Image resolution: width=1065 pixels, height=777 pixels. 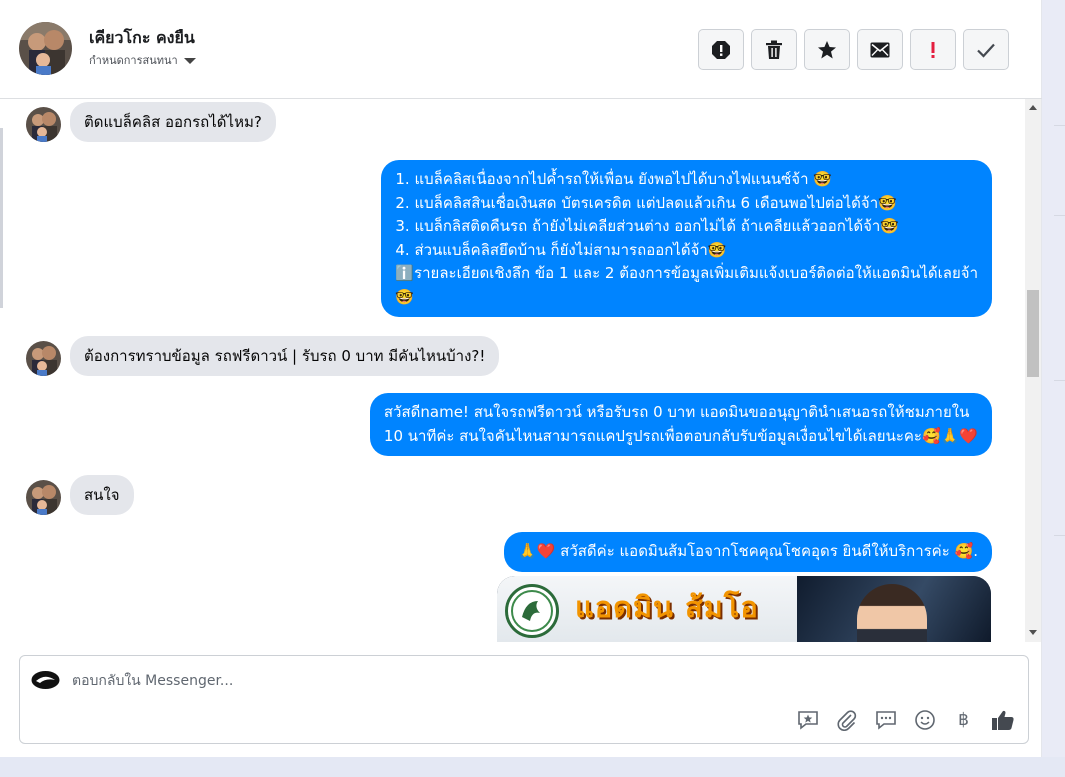 I want to click on schedule-dropdown: กำหนดการสนทนา, so click(x=142, y=60).